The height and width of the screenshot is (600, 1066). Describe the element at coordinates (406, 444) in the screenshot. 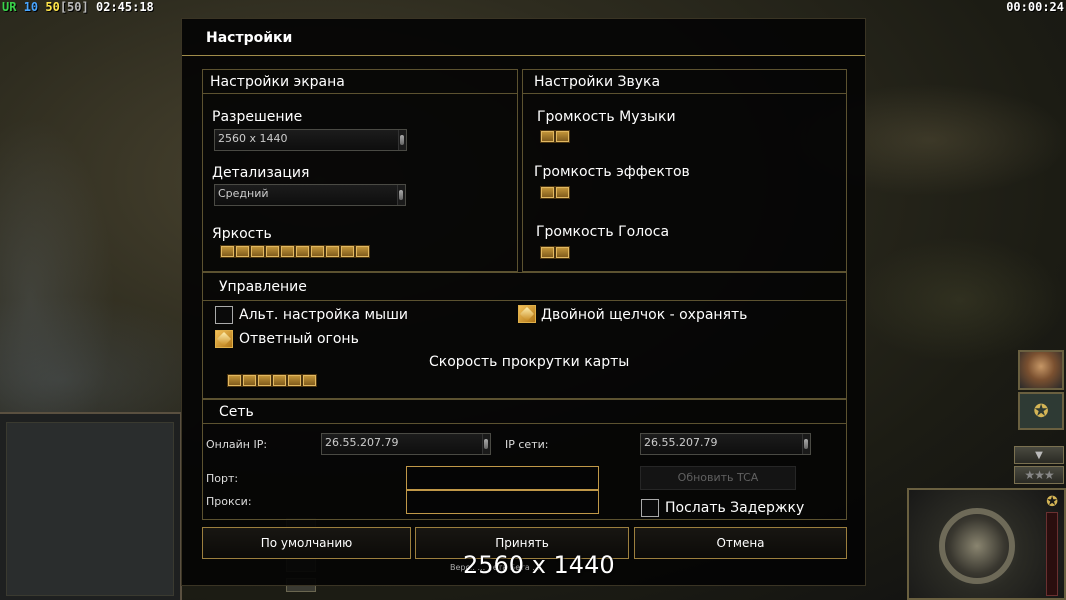

I see `online-ip-combobox: 26.55.207.79` at that location.